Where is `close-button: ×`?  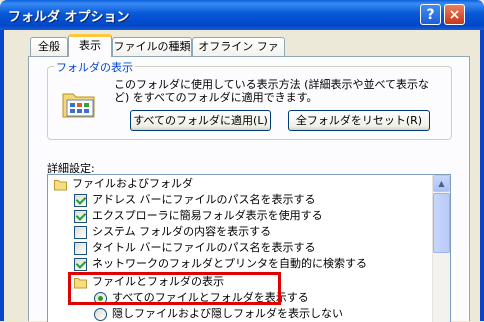 close-button: × is located at coordinates (454, 14).